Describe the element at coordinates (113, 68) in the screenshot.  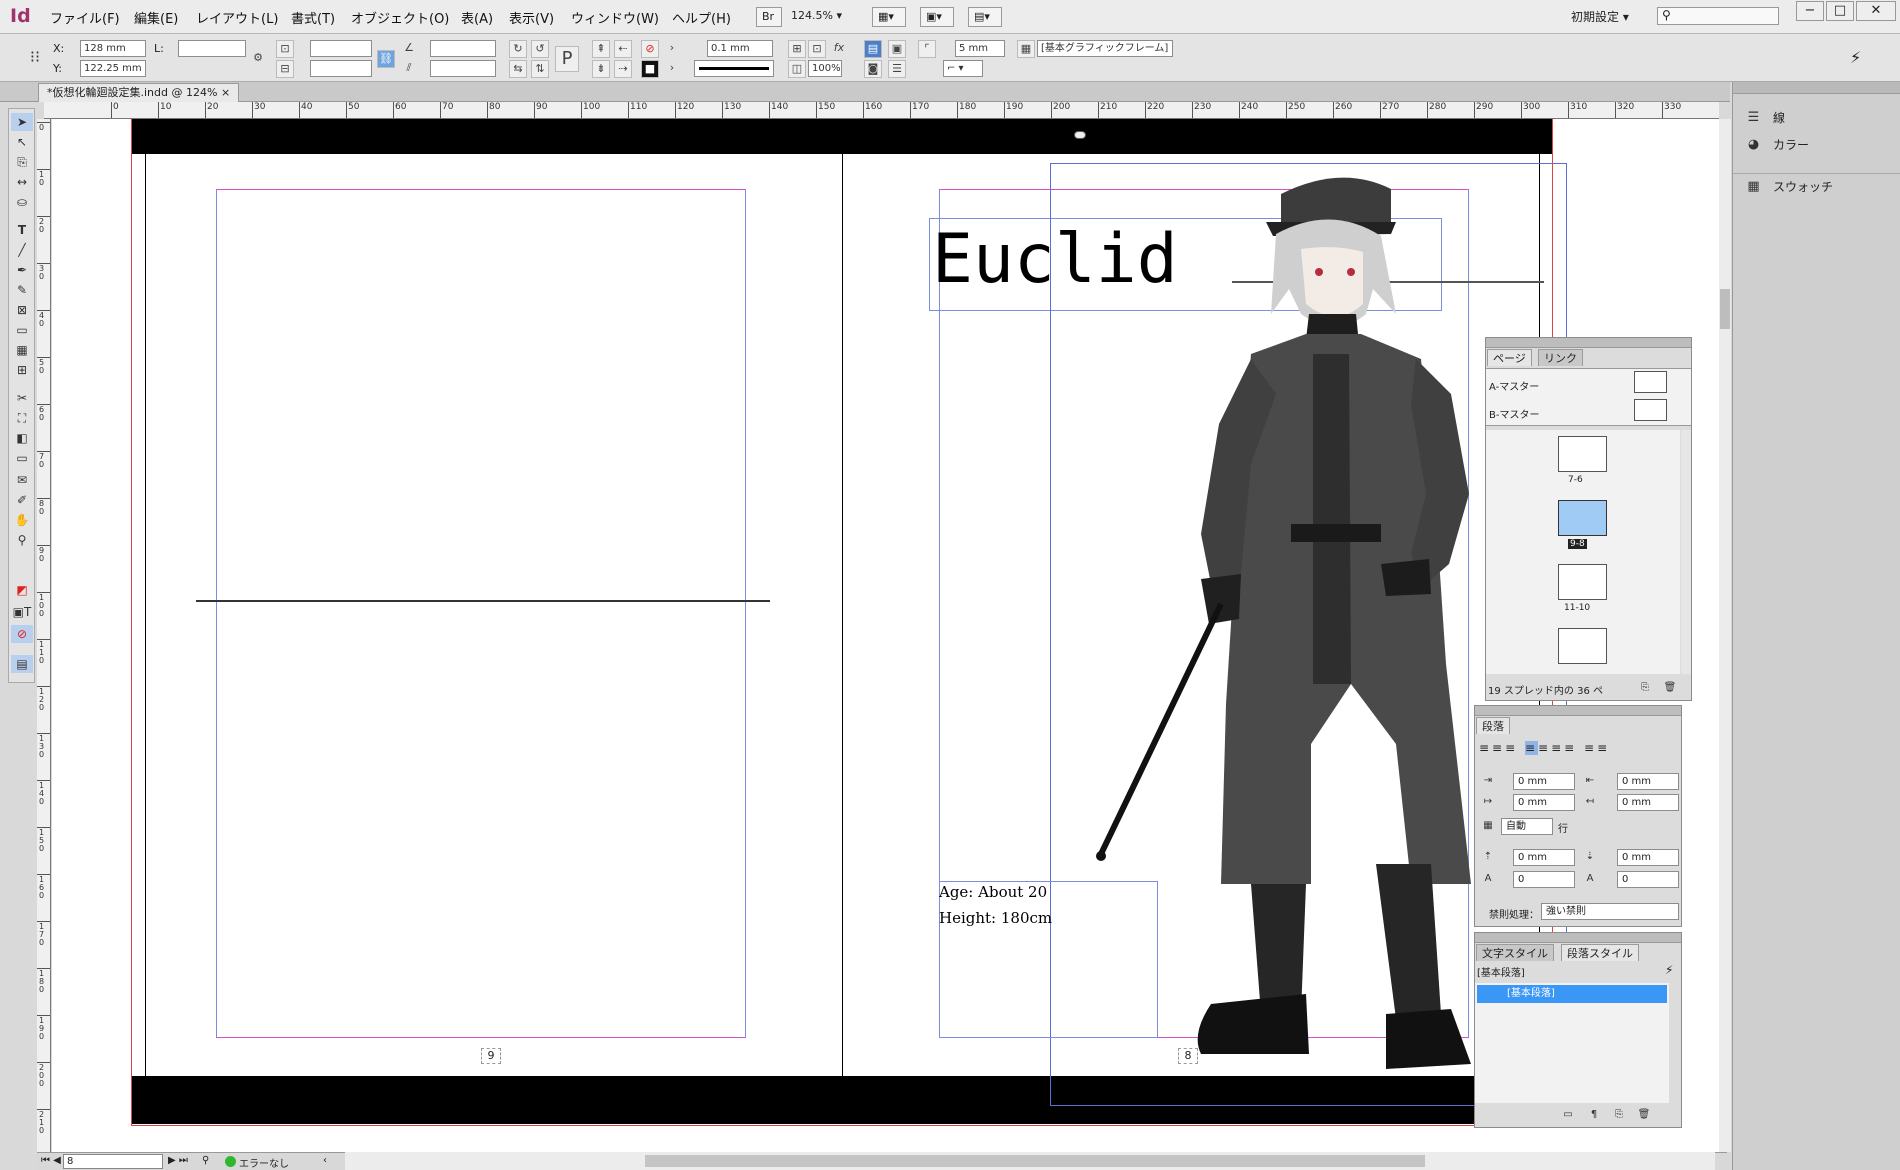
I see `y-field: 122.25 mm` at that location.